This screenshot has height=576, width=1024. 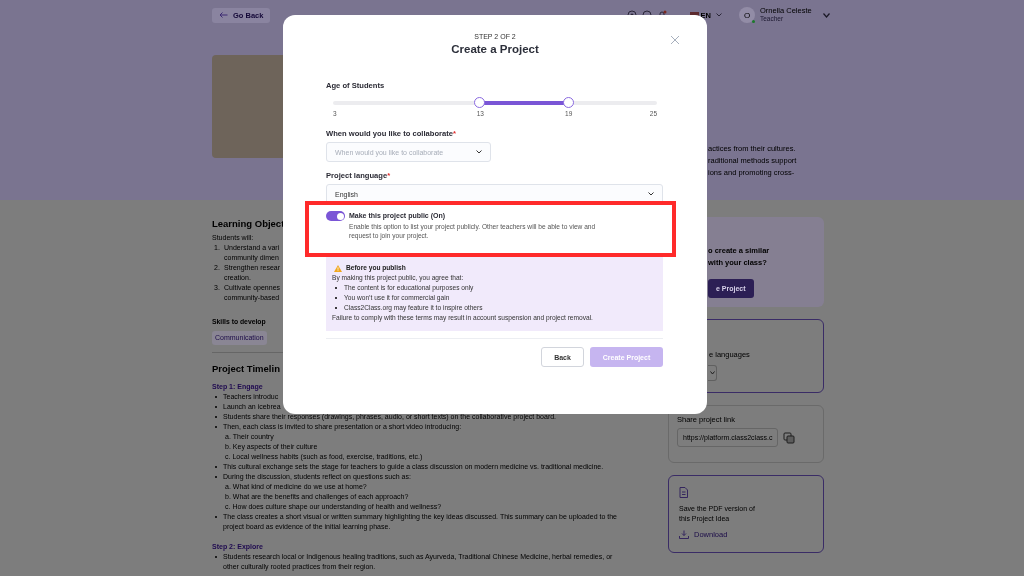 I want to click on close-icon, so click(x=675, y=40).